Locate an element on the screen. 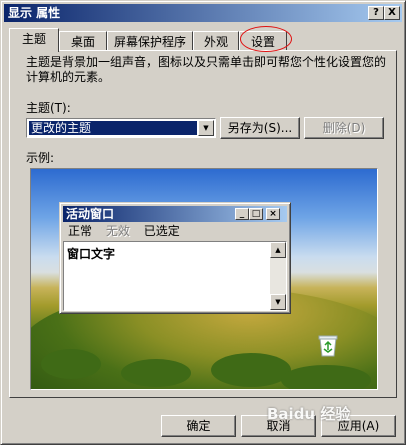  maximize-icon: □ is located at coordinates (256, 214).